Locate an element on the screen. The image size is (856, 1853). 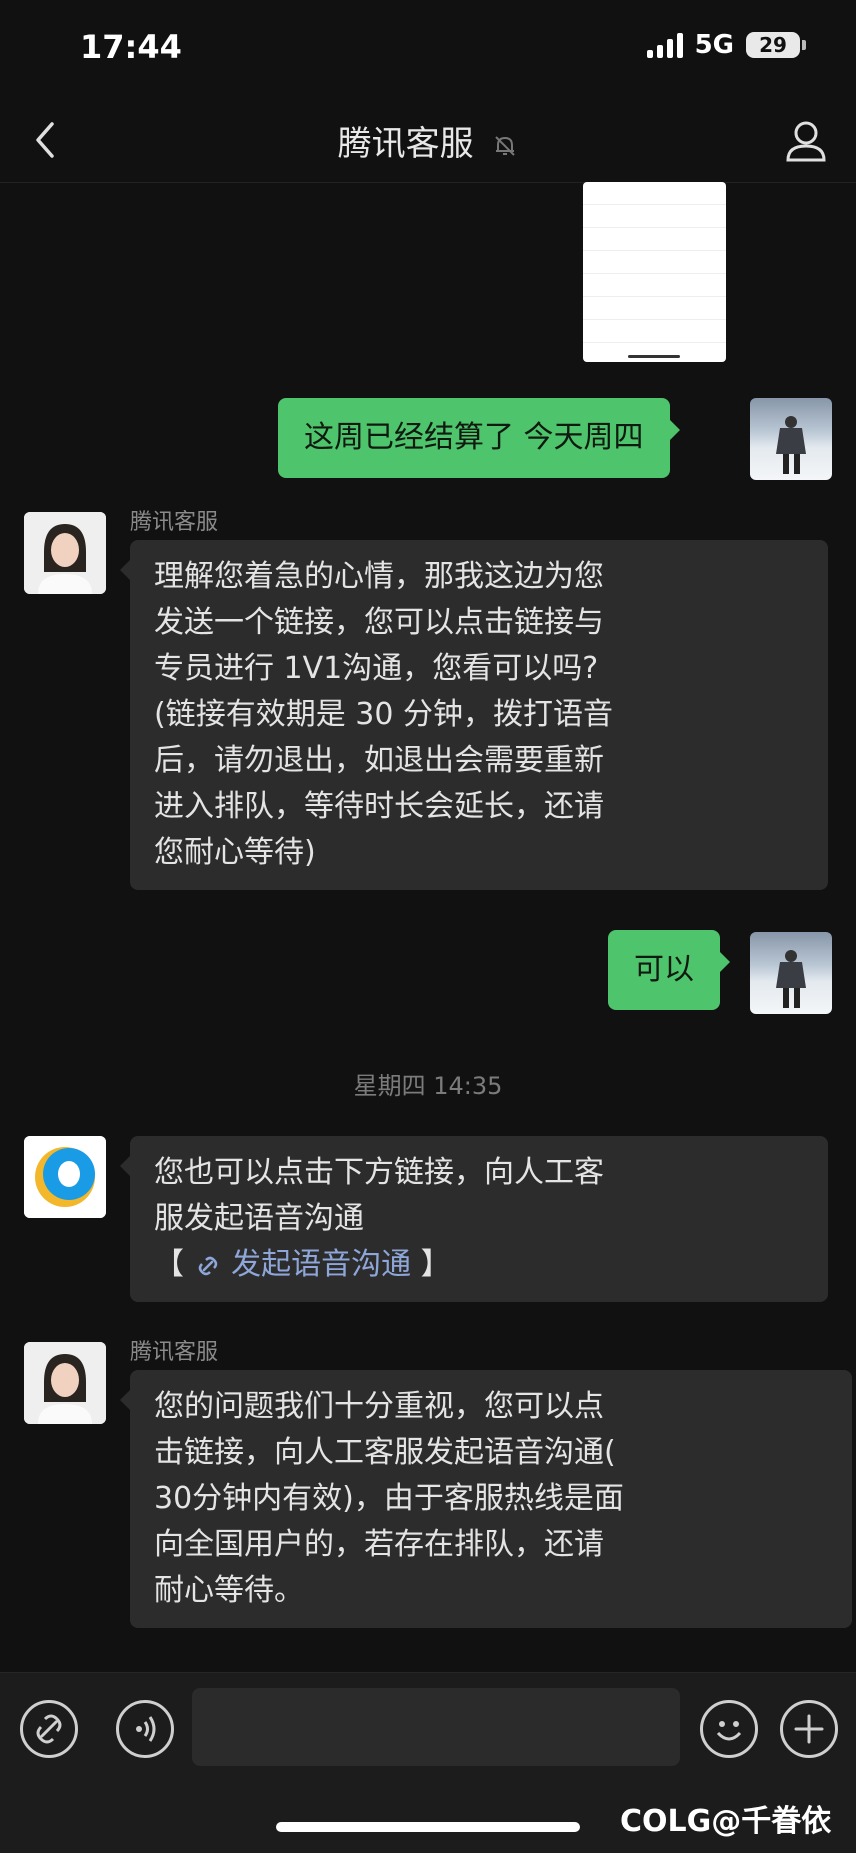
link-bracket-close: 】 is located at coordinates (435, 1264).